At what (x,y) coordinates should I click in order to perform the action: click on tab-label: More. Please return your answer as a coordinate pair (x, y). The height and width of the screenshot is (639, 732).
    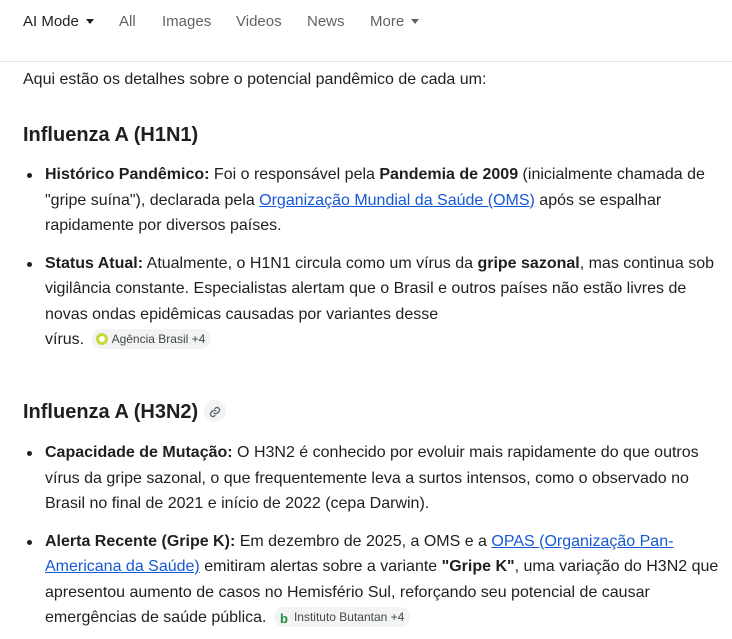
    Looking at the image, I should click on (387, 21).